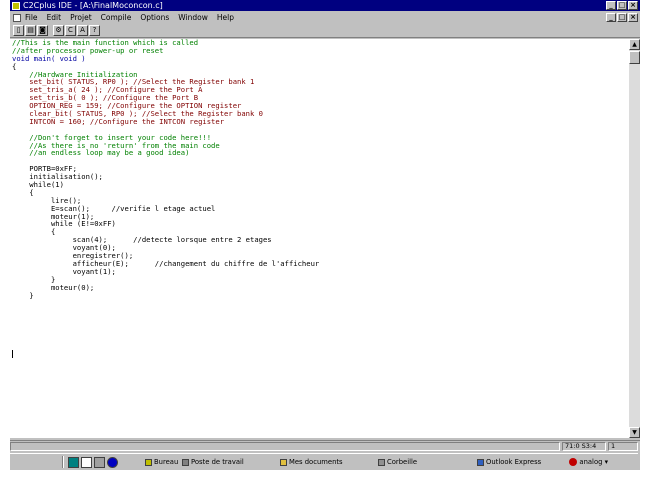  Describe the element at coordinates (88, 50) in the screenshot. I see `code-line: //after processor power-up or reset` at that location.